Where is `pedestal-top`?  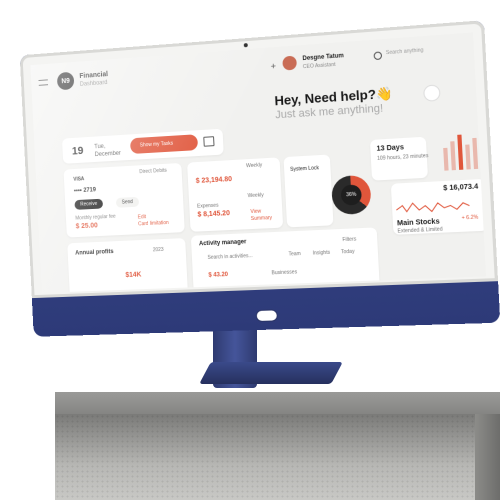
pedestal-top is located at coordinates (277, 403).